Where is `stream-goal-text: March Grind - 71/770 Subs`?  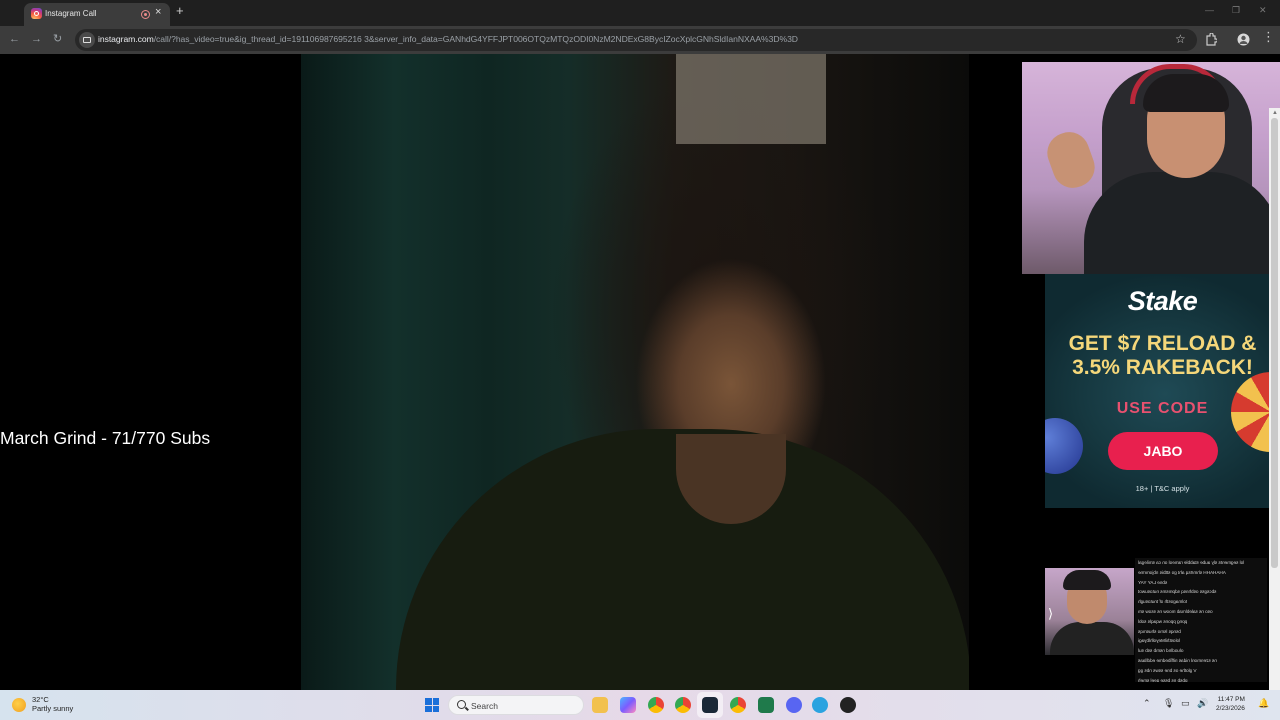
stream-goal-text: March Grind - 71/770 Subs is located at coordinates (105, 438).